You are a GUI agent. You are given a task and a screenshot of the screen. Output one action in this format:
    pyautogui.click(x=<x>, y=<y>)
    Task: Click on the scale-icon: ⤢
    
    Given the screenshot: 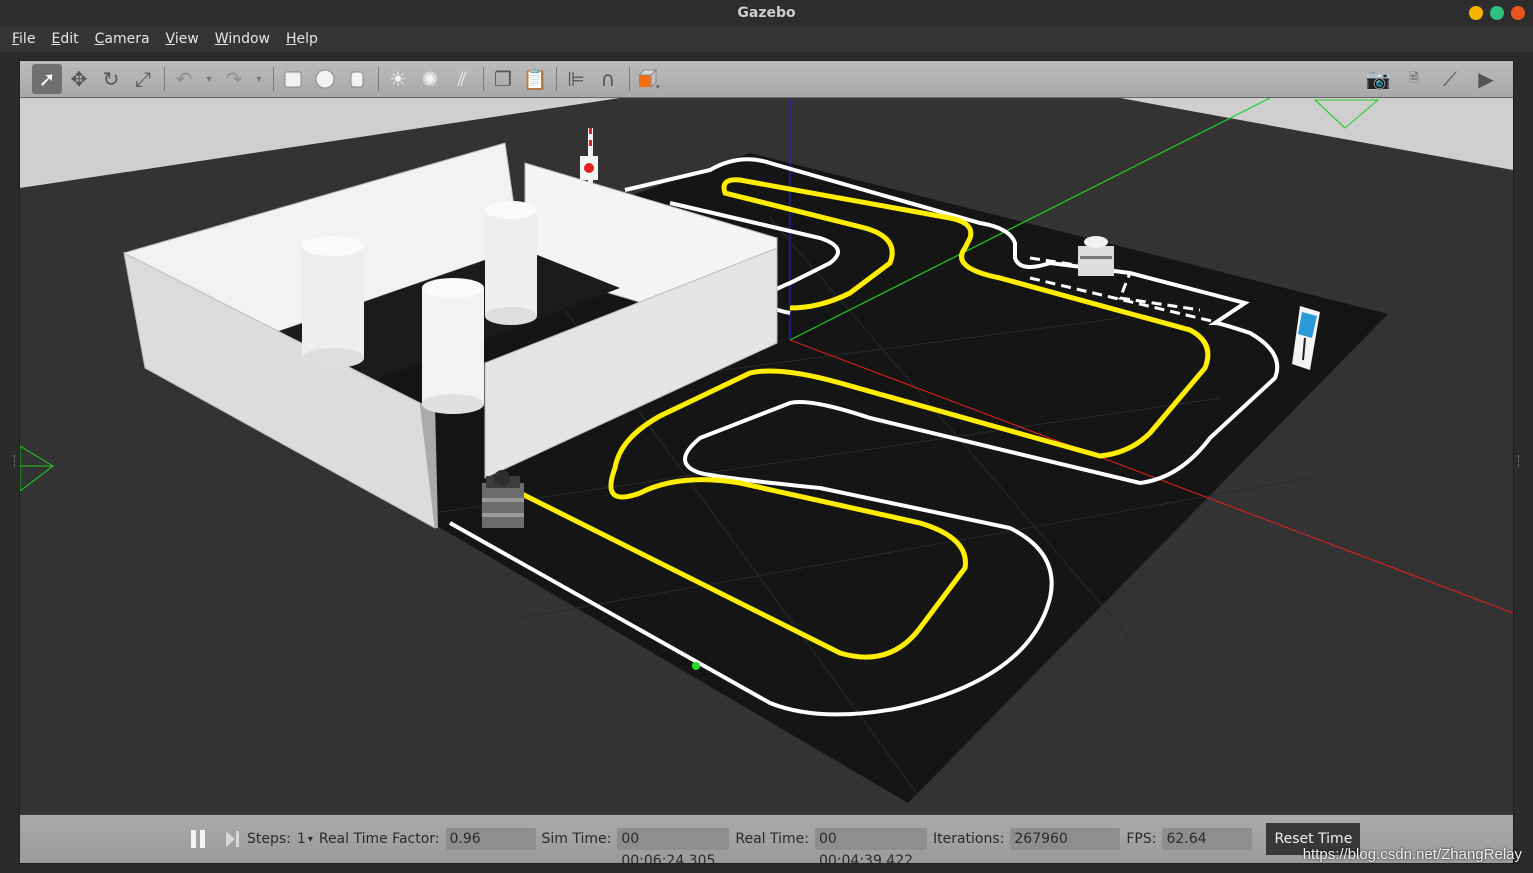 What is the action you would take?
    pyautogui.click(x=143, y=79)
    